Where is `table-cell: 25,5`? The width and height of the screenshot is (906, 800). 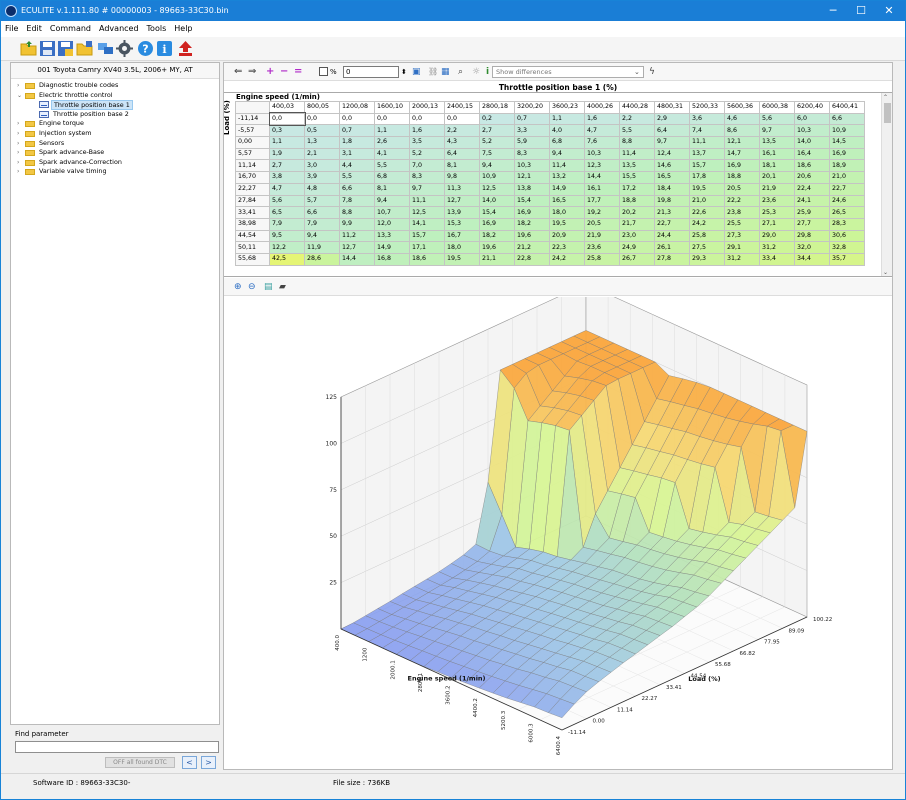 table-cell: 25,5 is located at coordinates (742, 224).